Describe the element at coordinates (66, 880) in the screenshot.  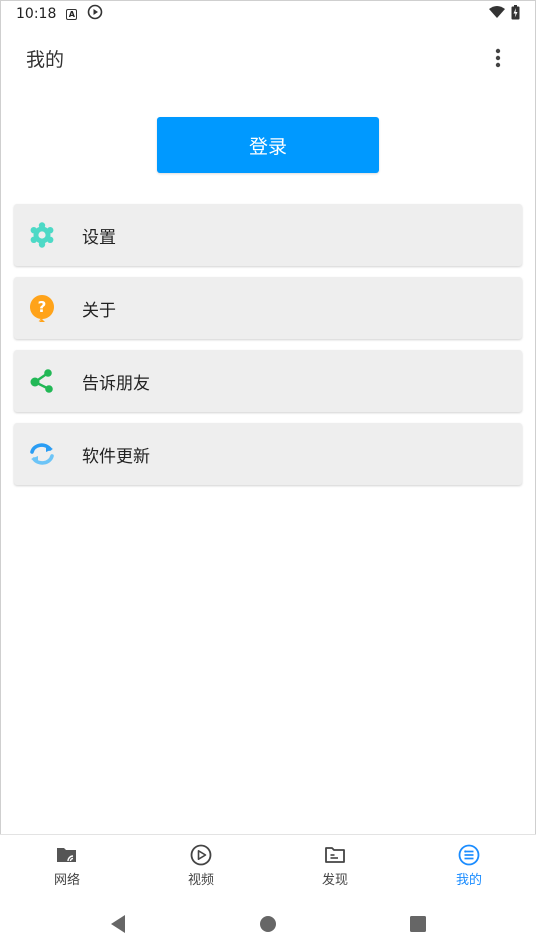
I see `nav-label: 网络` at that location.